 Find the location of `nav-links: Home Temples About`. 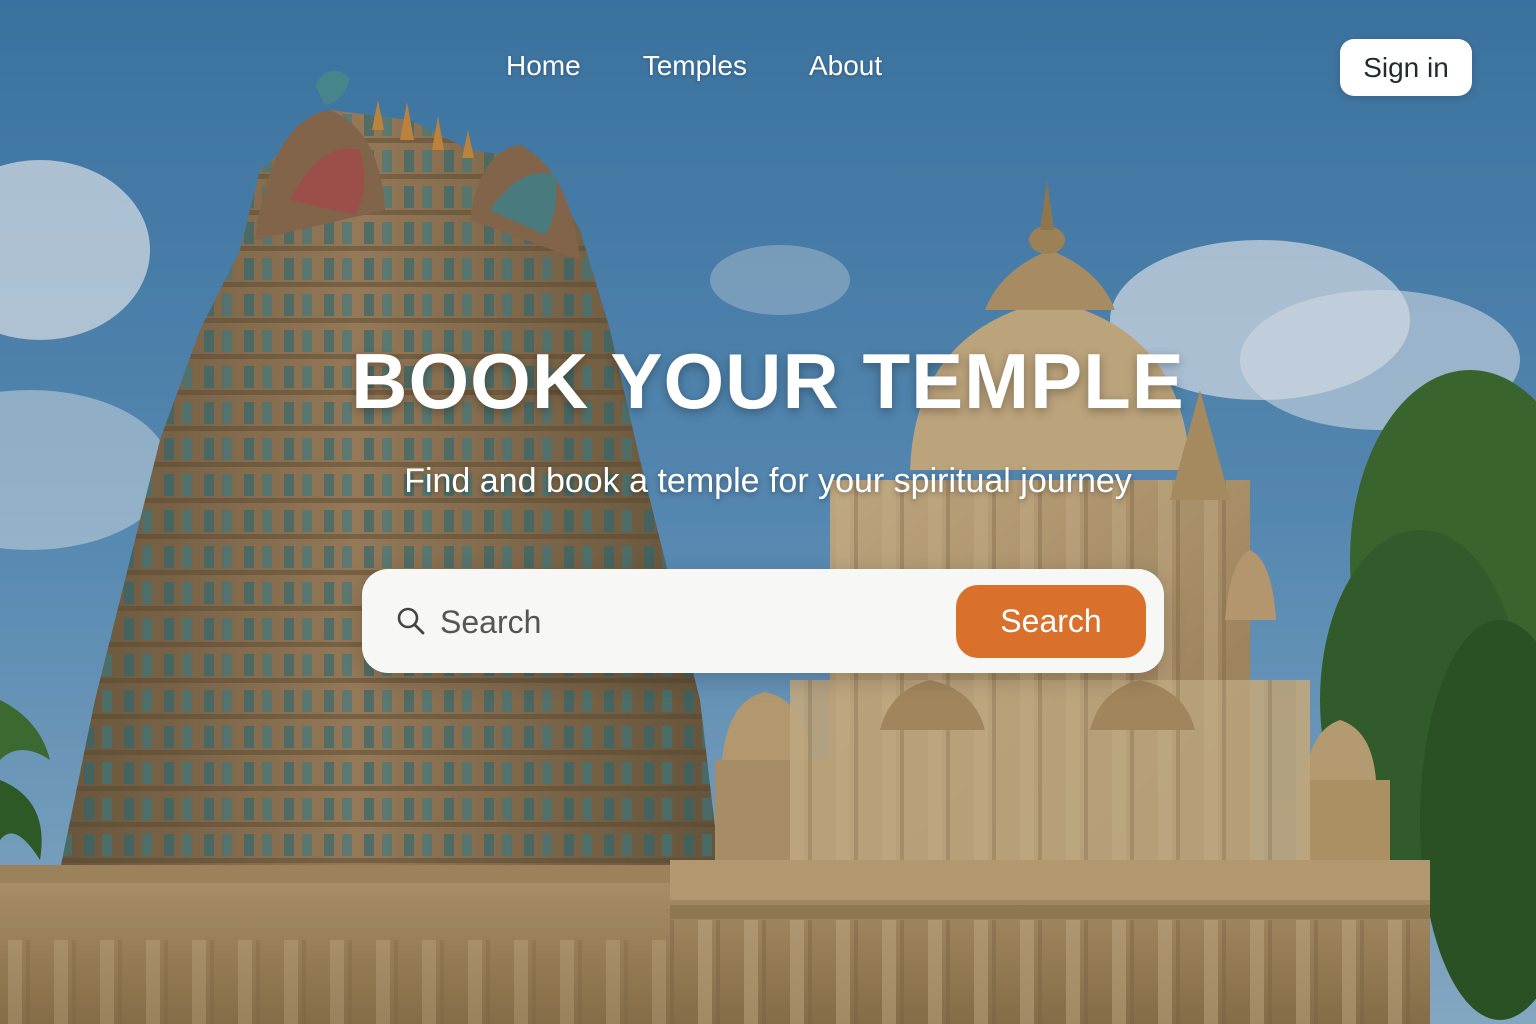

nav-links: Home Temples About is located at coordinates (694, 66).